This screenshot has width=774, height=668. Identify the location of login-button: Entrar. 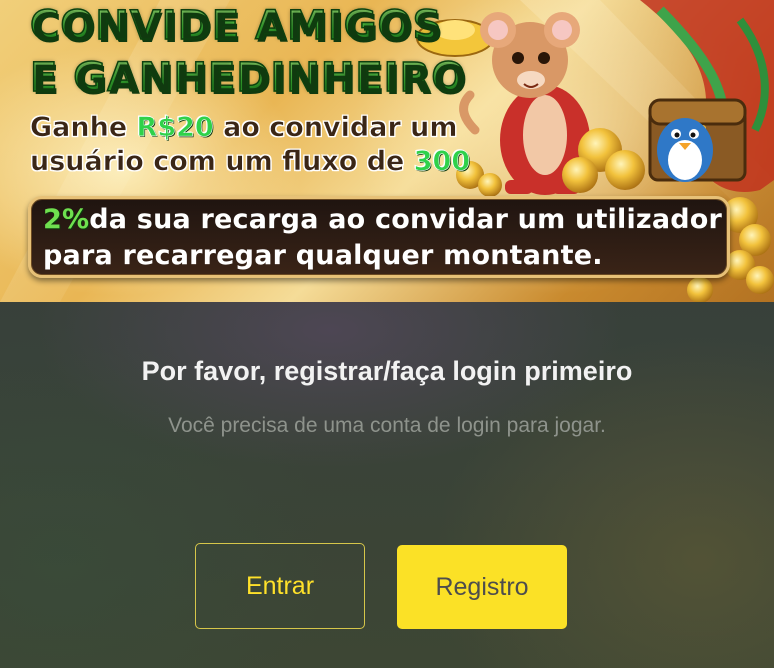
(280, 586).